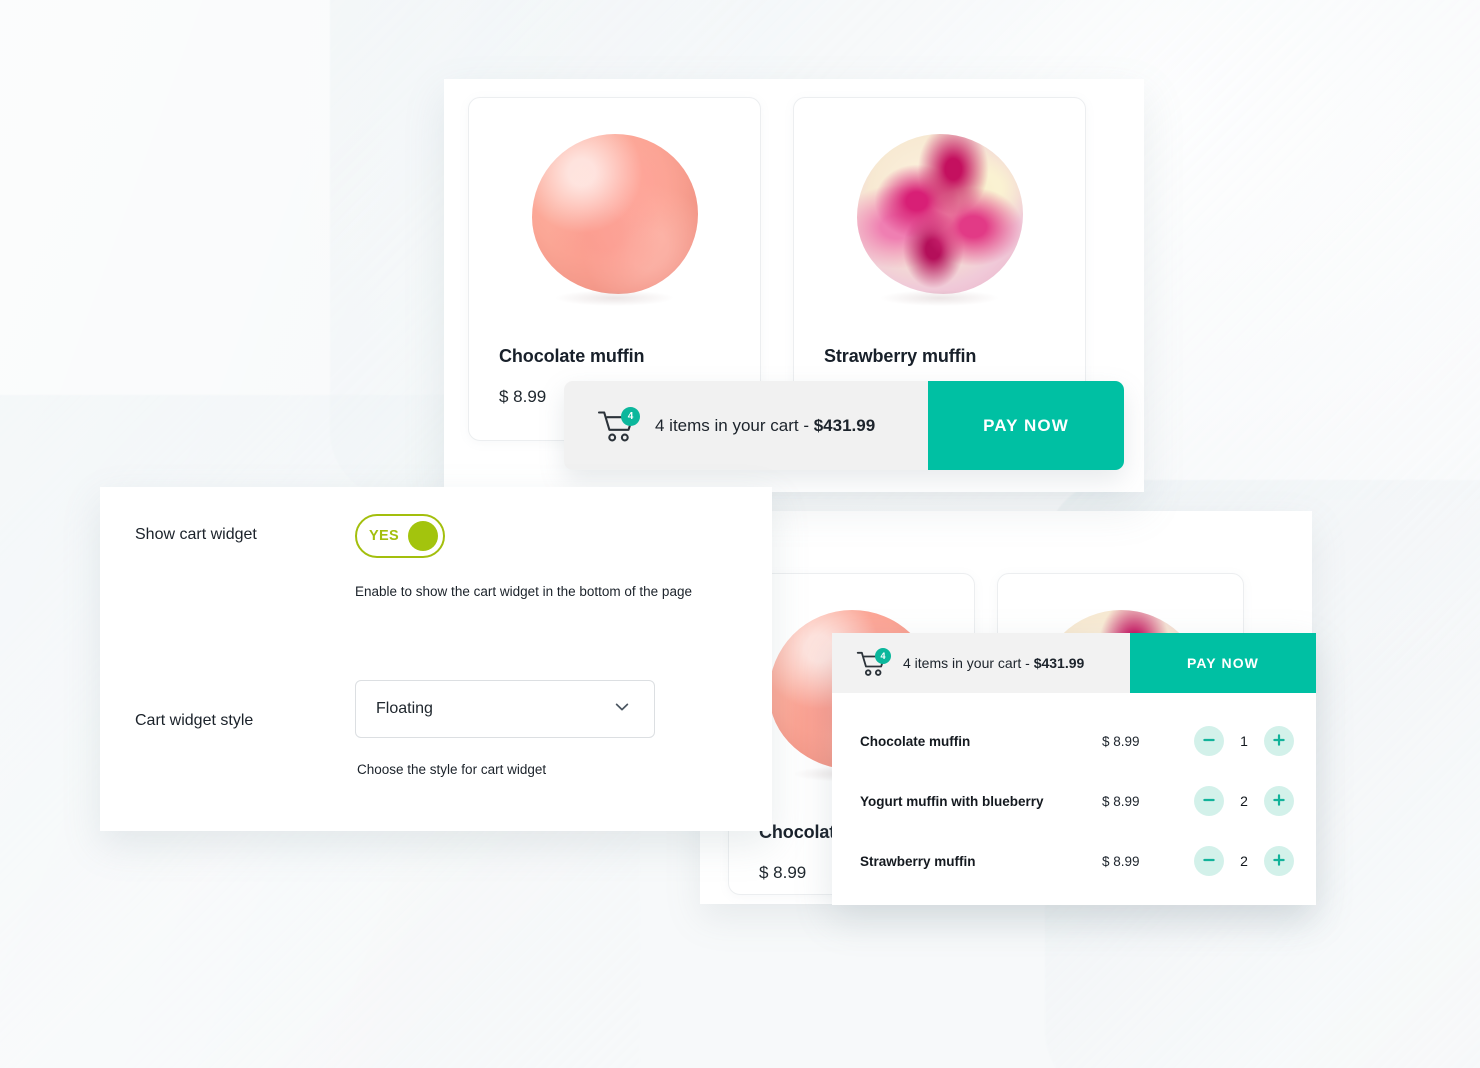  I want to click on cart-line-item: Yogurt muffin with blueberry $ 8.99 2, so click(1074, 801).